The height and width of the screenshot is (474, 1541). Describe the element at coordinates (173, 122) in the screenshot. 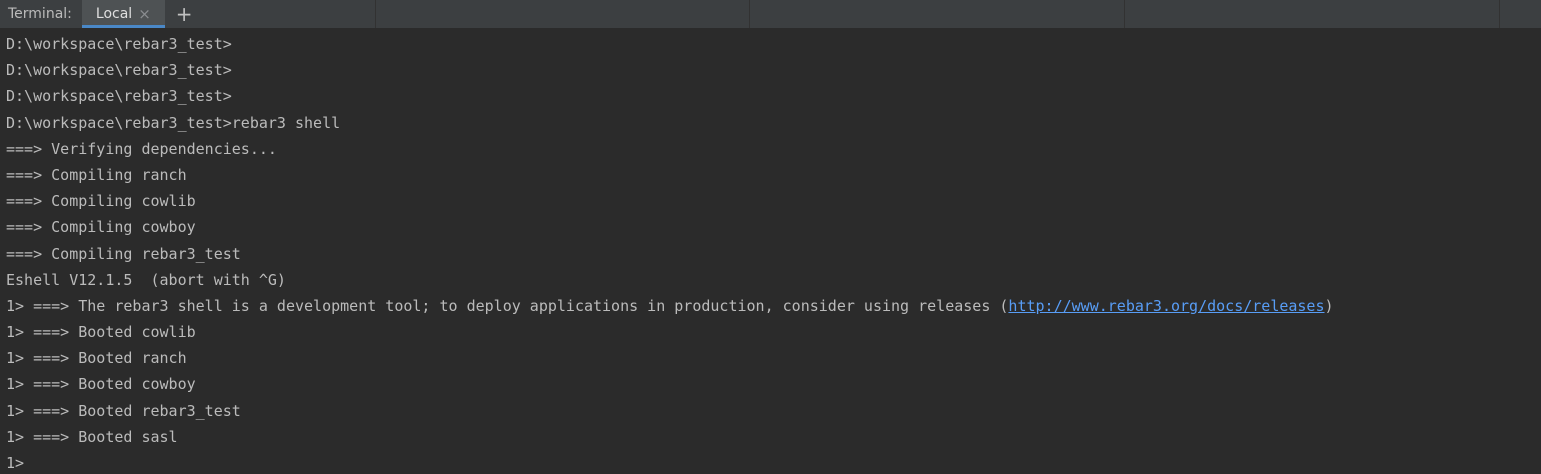

I see `terminal-line: D:\workspace\rebar3_test>rebar3 shell` at that location.